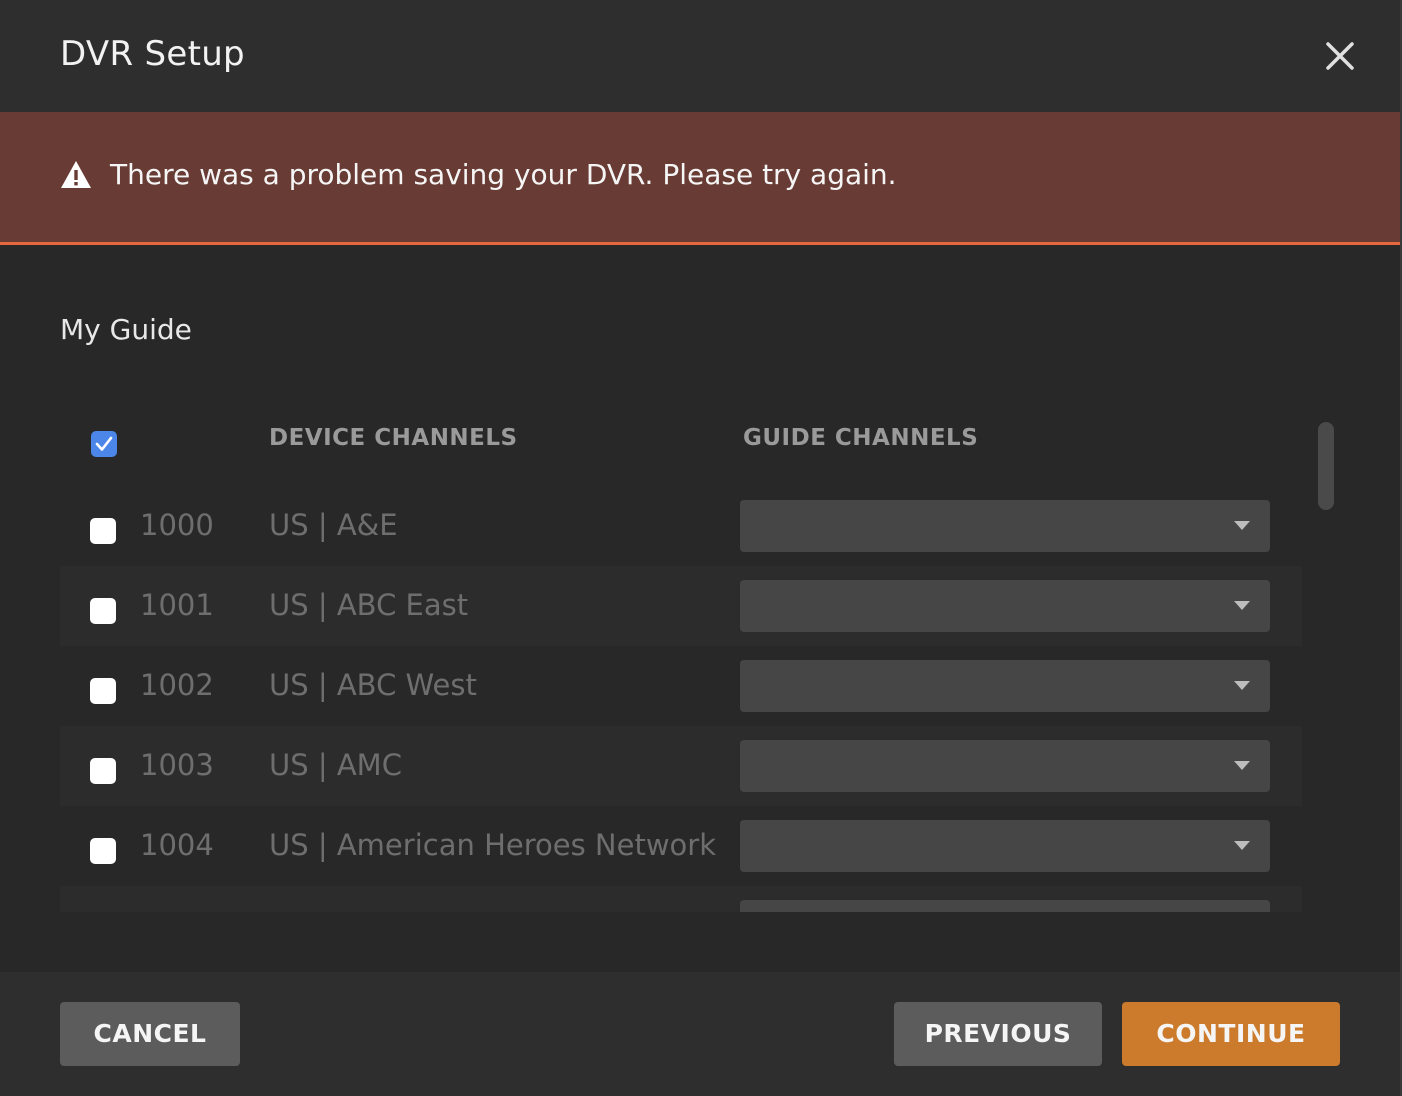 This screenshot has width=1402, height=1096. What do you see at coordinates (333, 525) in the screenshot?
I see `channel-name: US | A&E` at bounding box center [333, 525].